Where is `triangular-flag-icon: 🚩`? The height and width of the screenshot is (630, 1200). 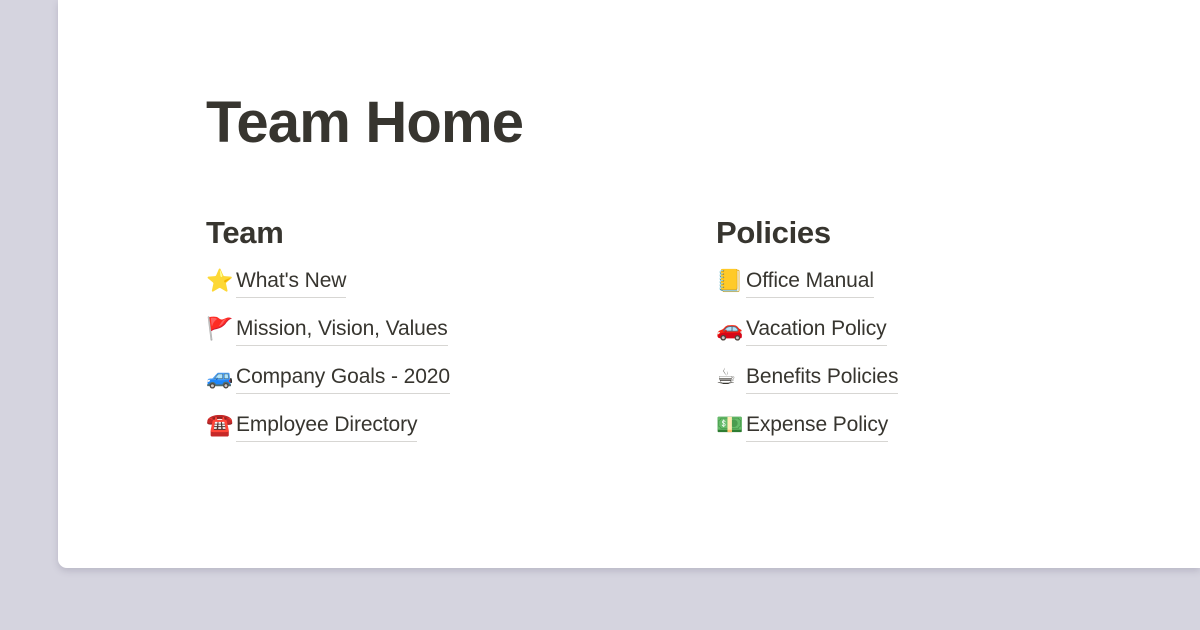
triangular-flag-icon: 🚩 is located at coordinates (220, 329).